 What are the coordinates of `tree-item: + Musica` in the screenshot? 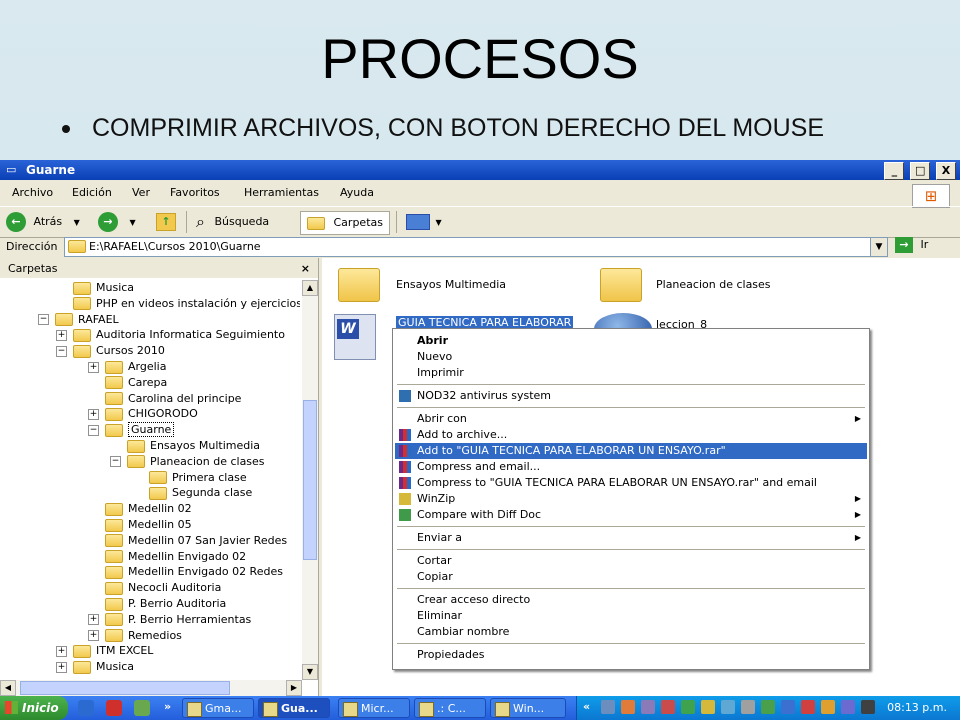 It's located at (95, 667).